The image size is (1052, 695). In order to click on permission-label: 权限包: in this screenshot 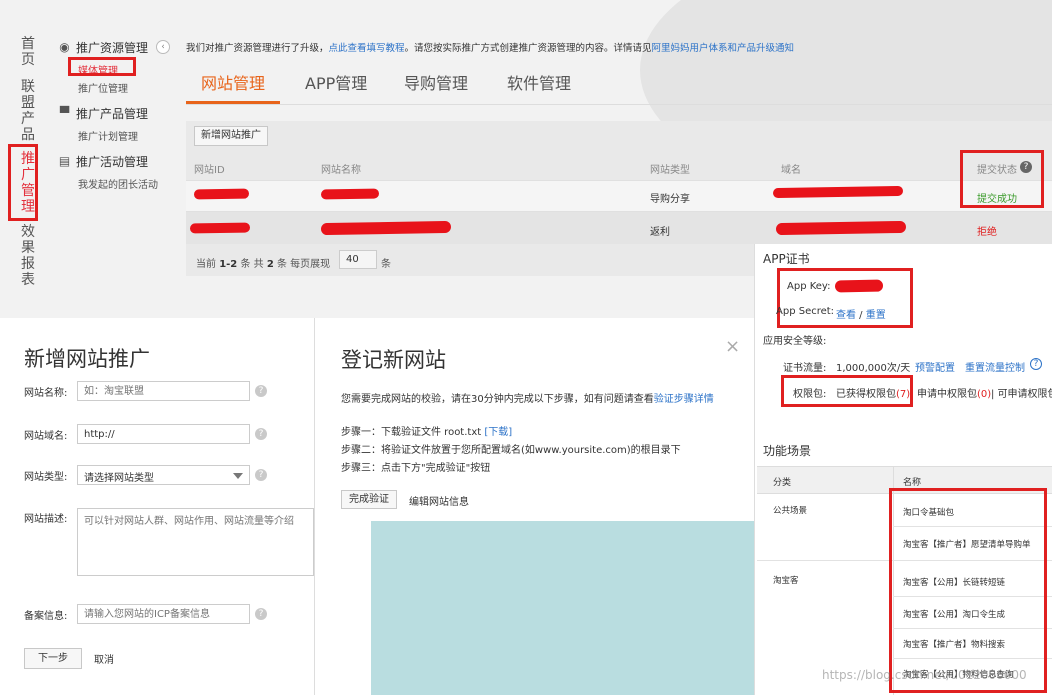, I will do `click(810, 394)`.